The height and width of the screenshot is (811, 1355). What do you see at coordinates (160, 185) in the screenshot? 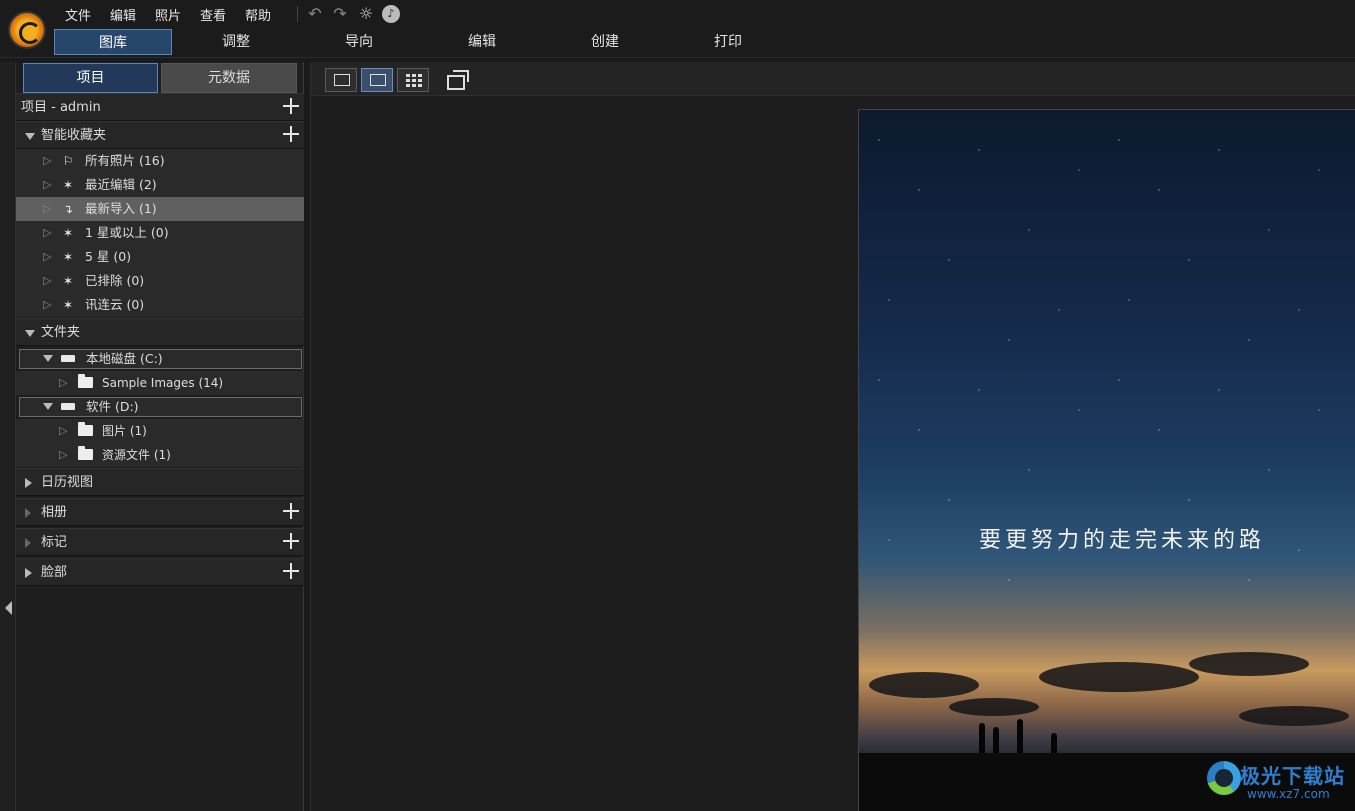
I see `list-item: ▷ ✶ 最近编辑 (2)` at bounding box center [160, 185].